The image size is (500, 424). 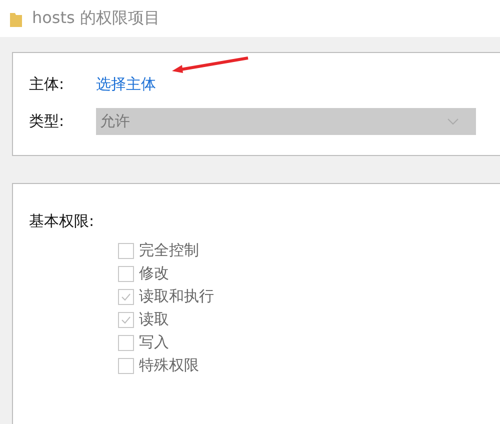 I want to click on chevron-down-icon, so click(x=453, y=121).